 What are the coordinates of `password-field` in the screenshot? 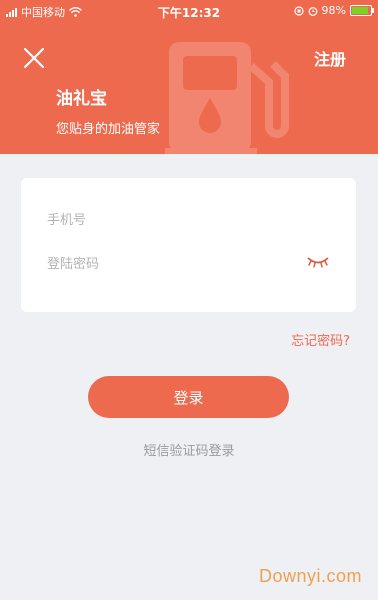 It's located at (190, 264).